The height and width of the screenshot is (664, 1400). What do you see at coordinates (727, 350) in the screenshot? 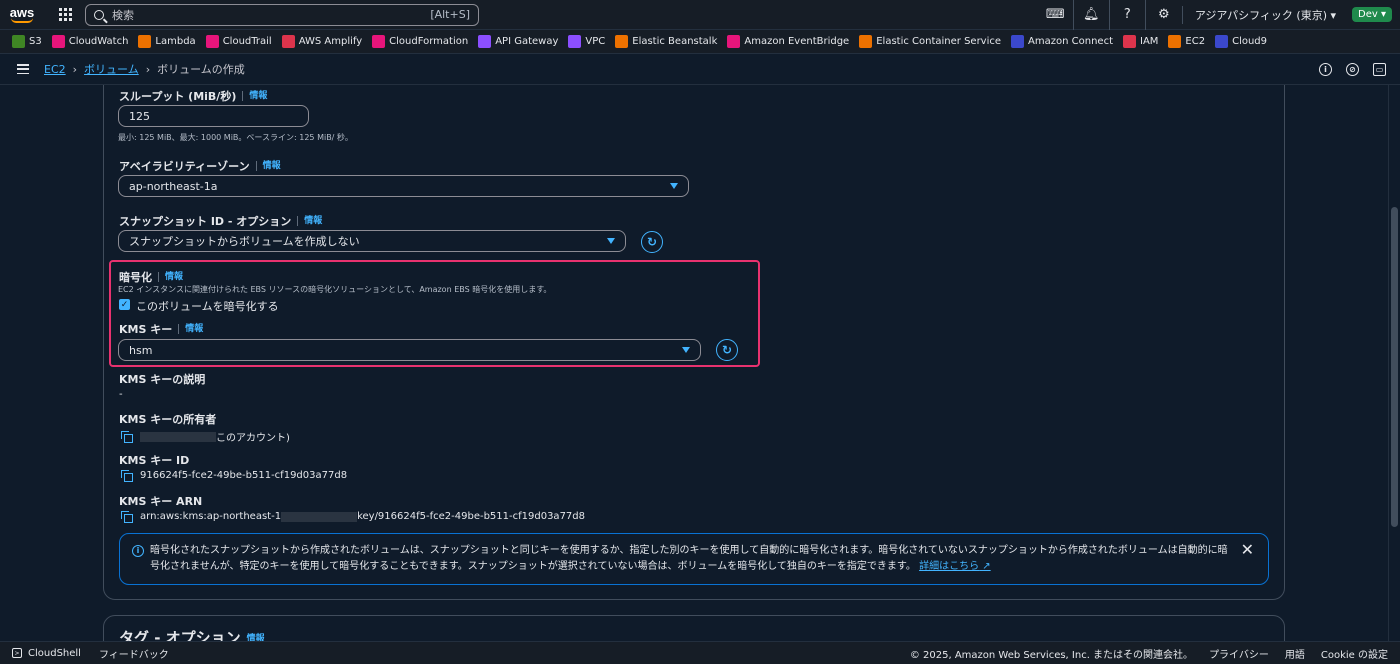
I see `kms-key-refresh-icon: ↻` at bounding box center [727, 350].